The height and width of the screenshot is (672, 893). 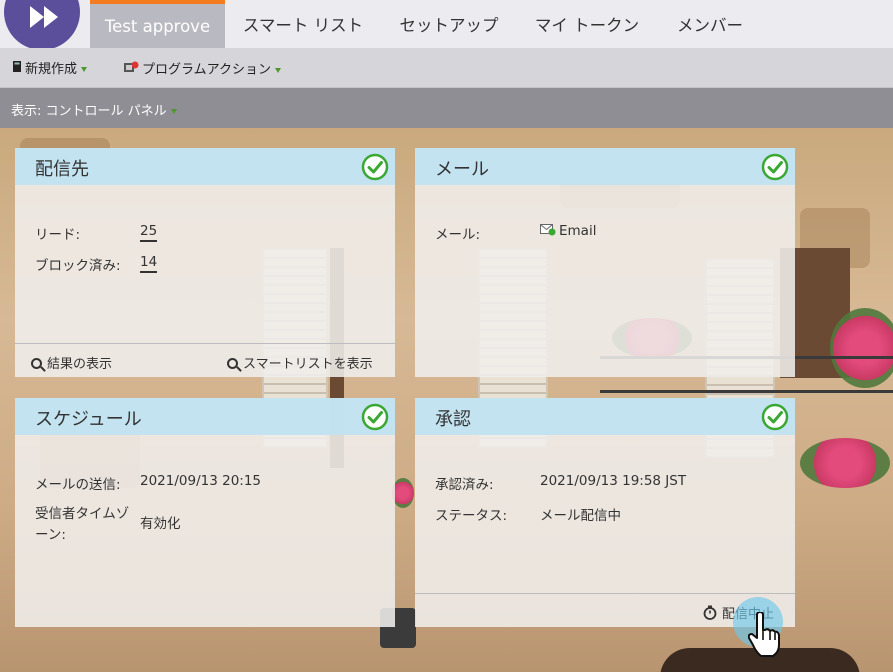 What do you see at coordinates (303, 24) in the screenshot?
I see `tab-smart-list: スマート リスト` at bounding box center [303, 24].